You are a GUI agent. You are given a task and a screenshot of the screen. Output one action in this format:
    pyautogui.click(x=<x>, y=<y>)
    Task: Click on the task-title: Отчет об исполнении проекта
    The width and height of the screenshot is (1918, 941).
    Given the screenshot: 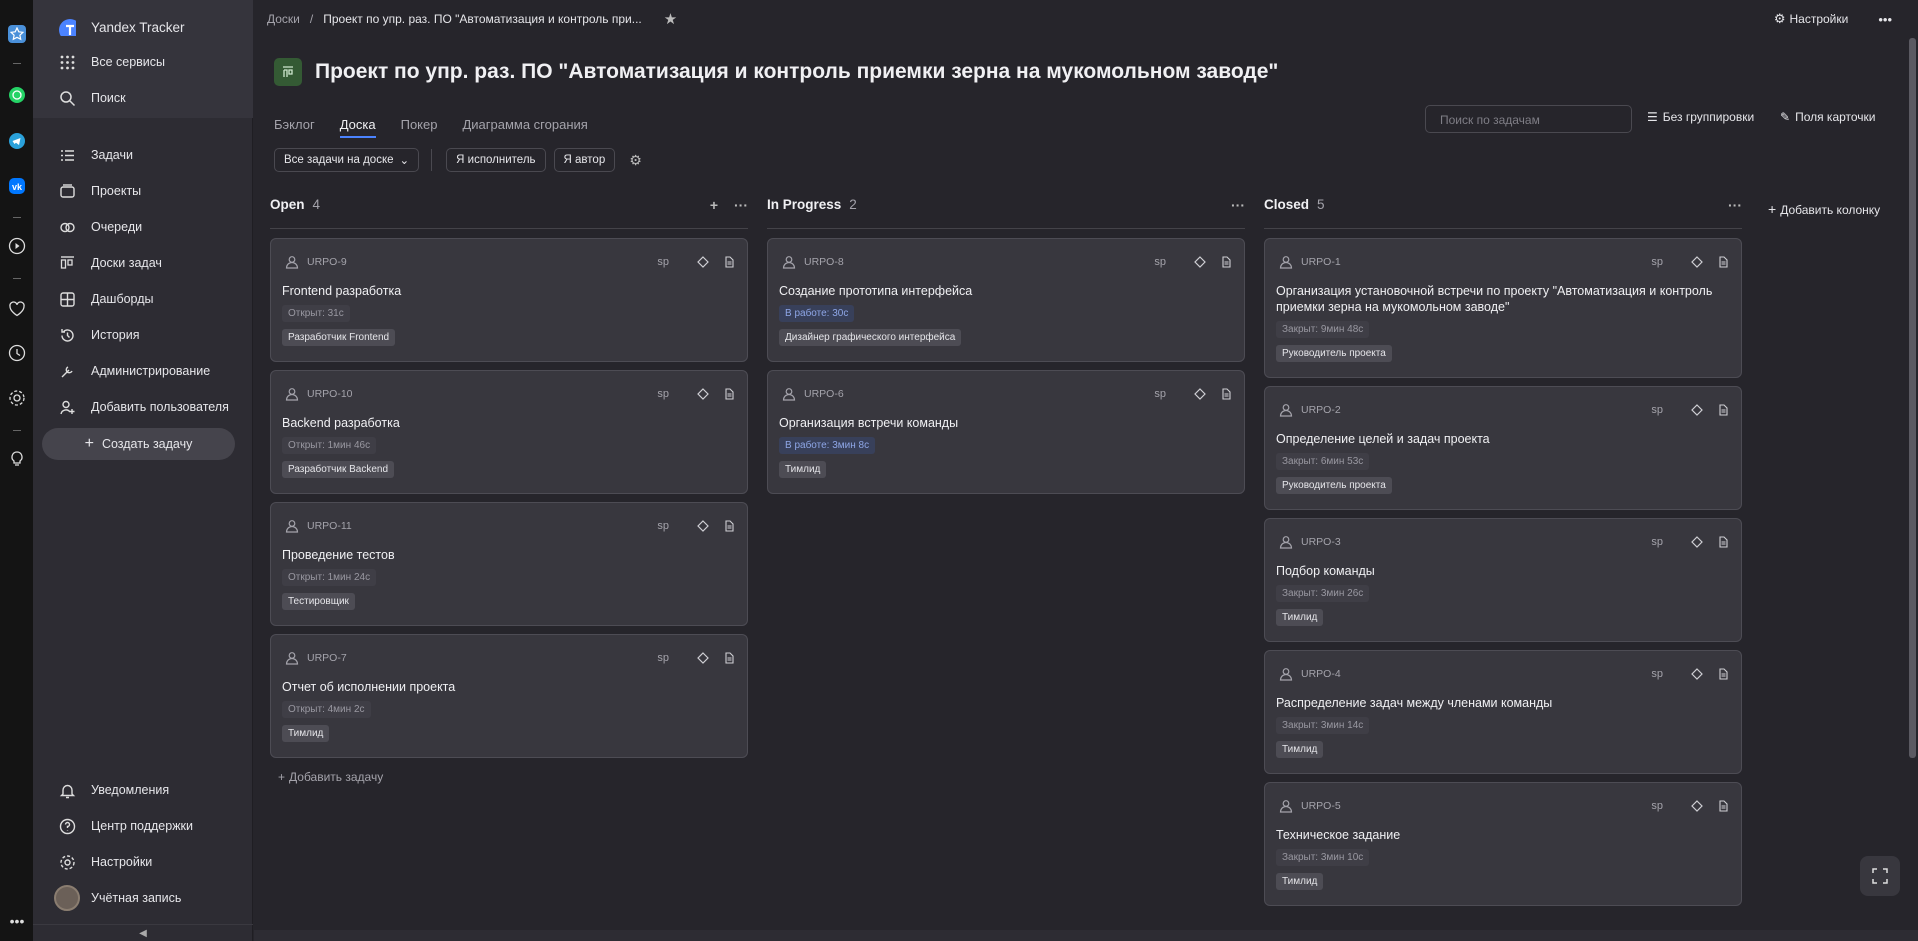 What is the action you would take?
    pyautogui.click(x=507, y=687)
    